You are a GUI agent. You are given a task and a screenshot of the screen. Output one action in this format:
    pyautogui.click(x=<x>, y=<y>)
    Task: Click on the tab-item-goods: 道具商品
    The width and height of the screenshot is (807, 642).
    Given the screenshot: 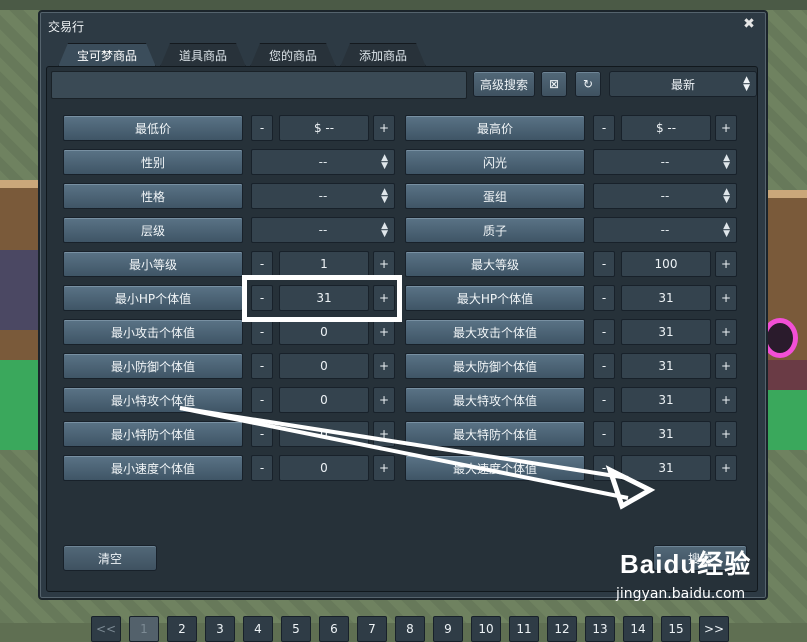 What is the action you would take?
    pyautogui.click(x=203, y=55)
    